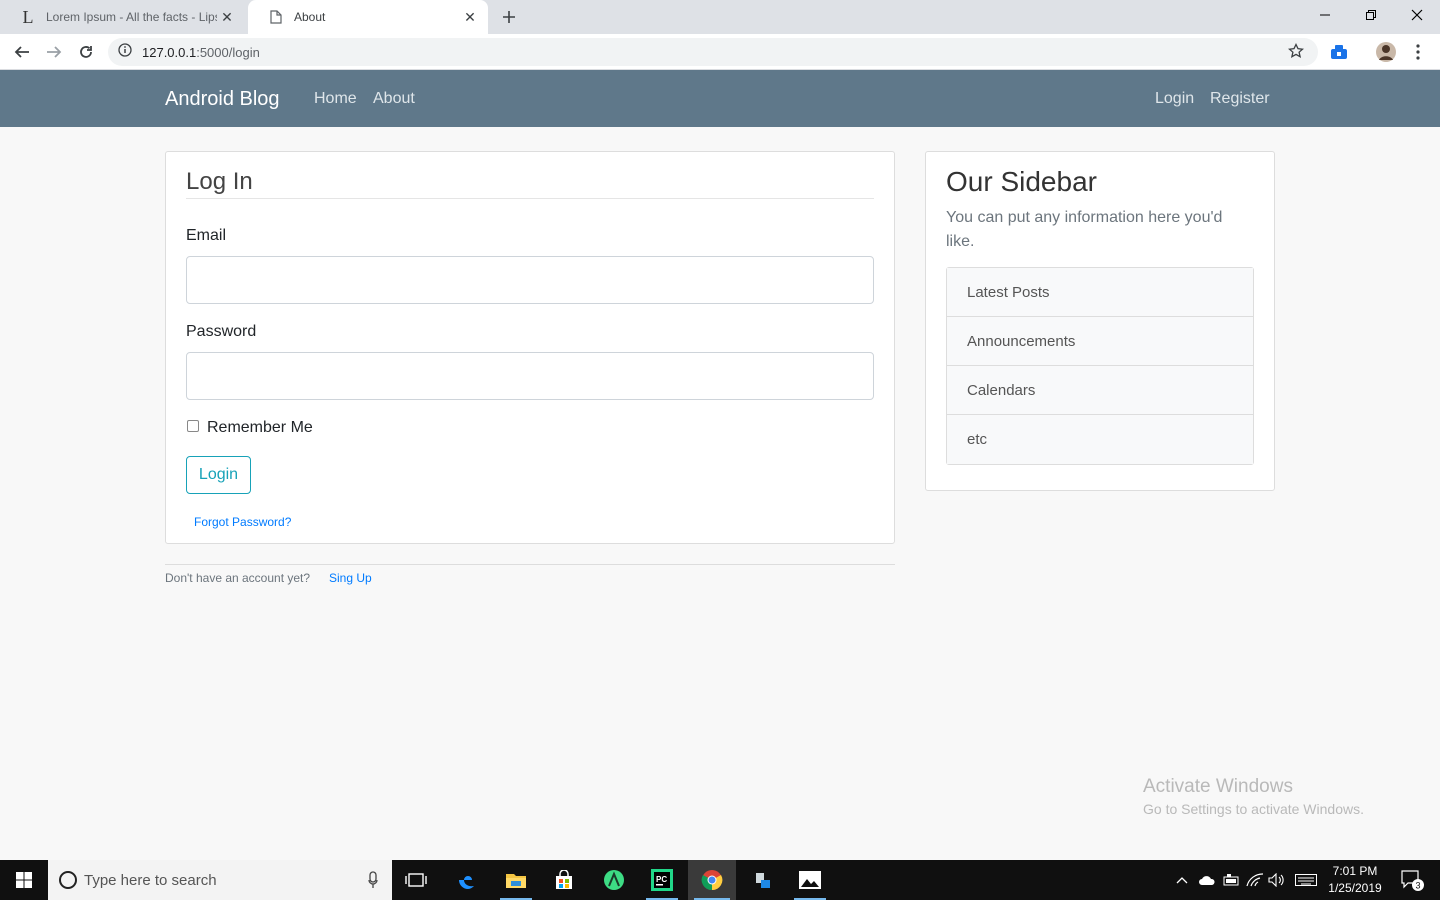 This screenshot has width=1440, height=900. I want to click on cortana-circle-icon, so click(68, 882).